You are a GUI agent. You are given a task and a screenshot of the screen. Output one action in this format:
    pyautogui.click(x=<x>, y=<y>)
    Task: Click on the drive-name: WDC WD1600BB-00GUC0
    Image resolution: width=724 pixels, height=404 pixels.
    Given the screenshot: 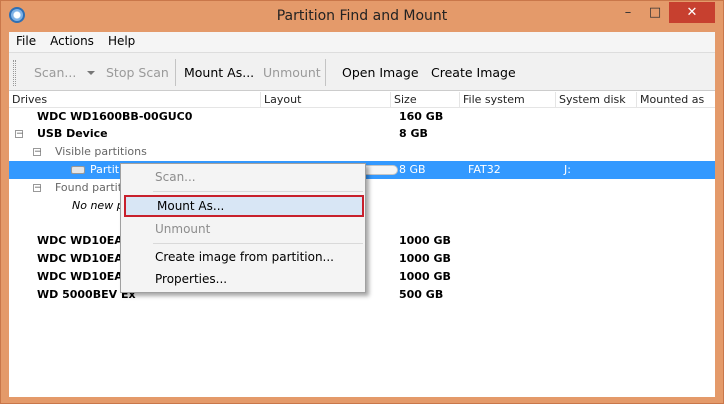 What is the action you would take?
    pyautogui.click(x=115, y=116)
    